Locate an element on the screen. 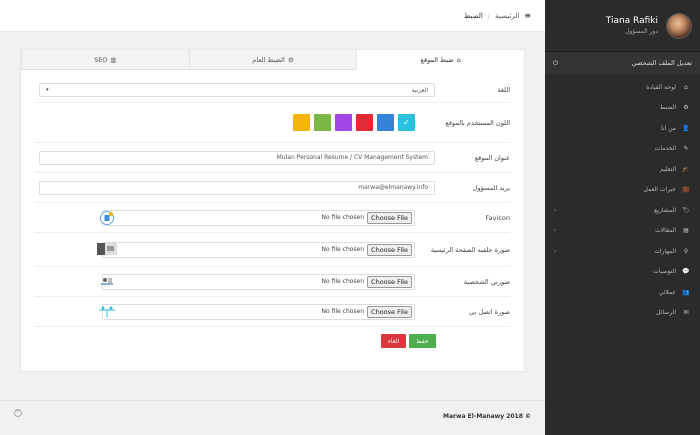 Image resolution: width=700 pixels, height=435 pixels. color-swatch-cyan: ✓ is located at coordinates (406, 122).